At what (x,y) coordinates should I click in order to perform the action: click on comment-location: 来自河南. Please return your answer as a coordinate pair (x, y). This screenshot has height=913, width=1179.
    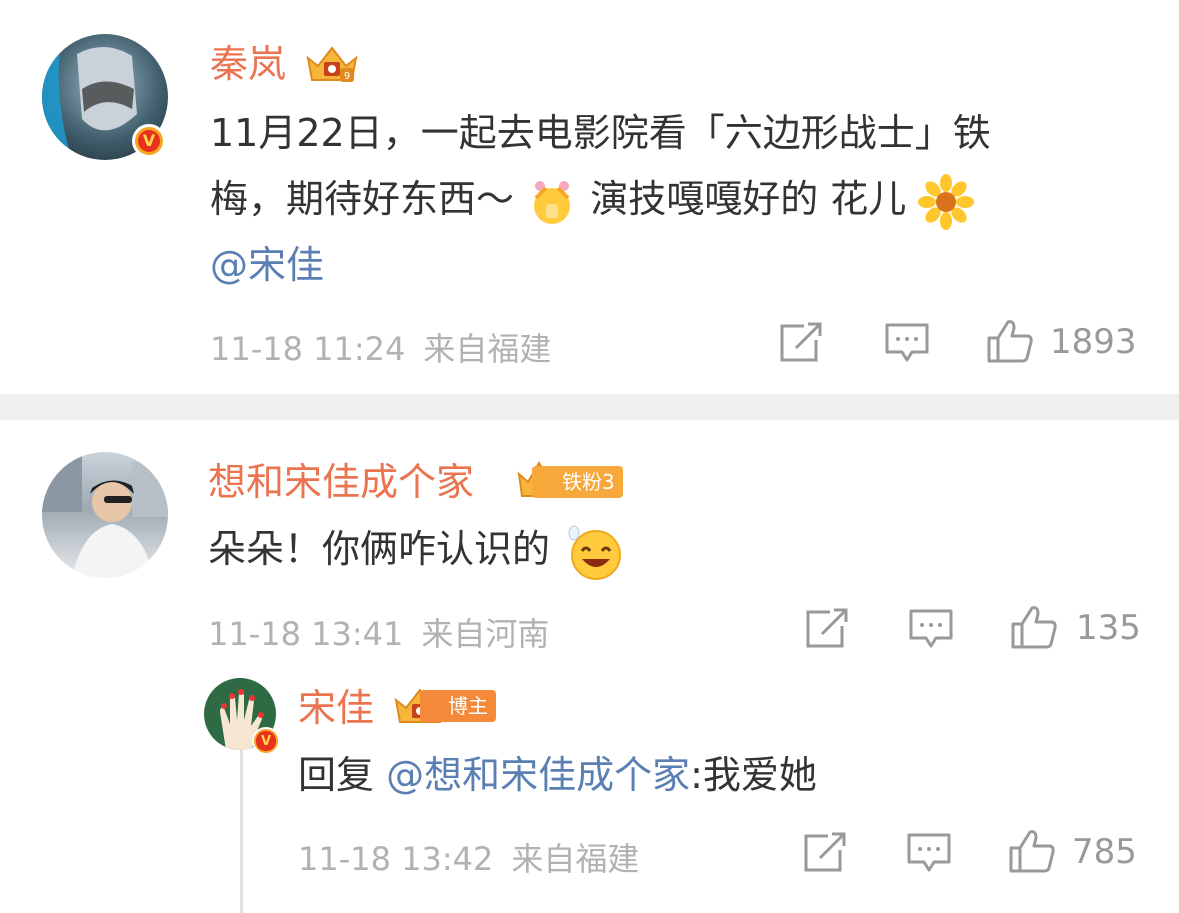
    Looking at the image, I should click on (485, 634).